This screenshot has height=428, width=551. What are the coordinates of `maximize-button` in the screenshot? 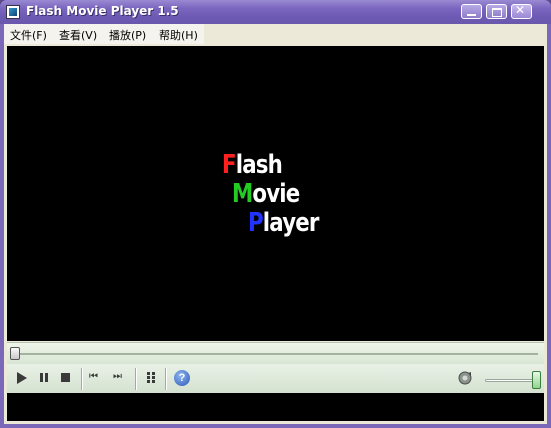 It's located at (496, 11).